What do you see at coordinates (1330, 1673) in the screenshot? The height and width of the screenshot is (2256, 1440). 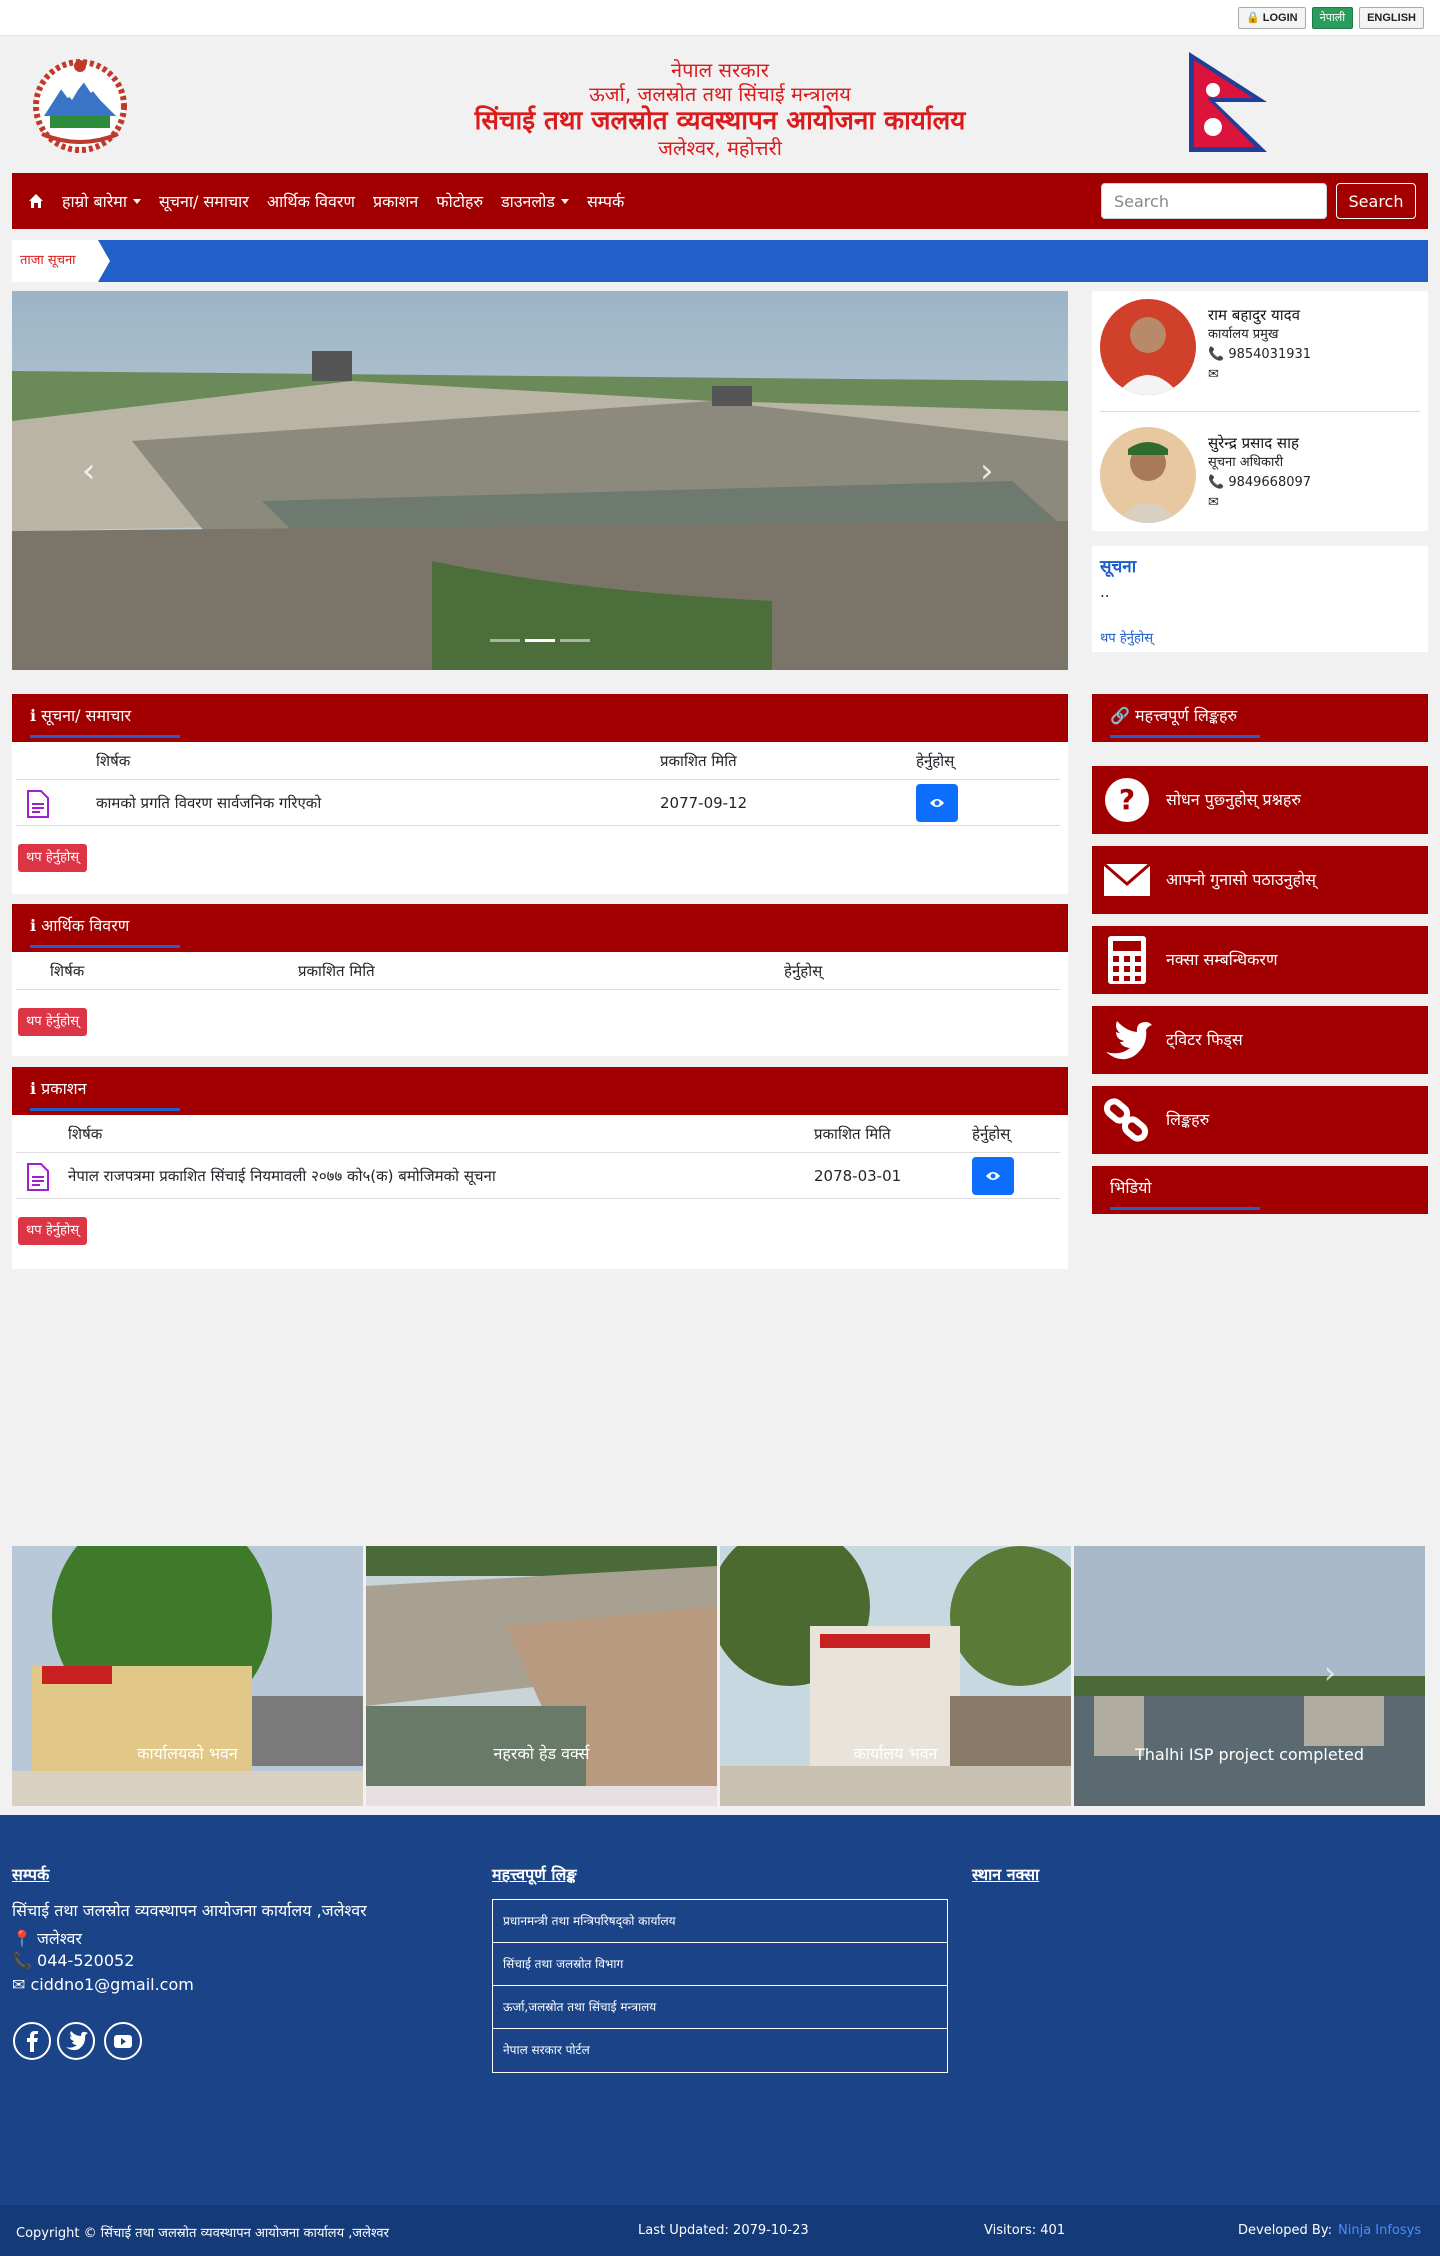 I see `gallery-next-icon: ›` at bounding box center [1330, 1673].